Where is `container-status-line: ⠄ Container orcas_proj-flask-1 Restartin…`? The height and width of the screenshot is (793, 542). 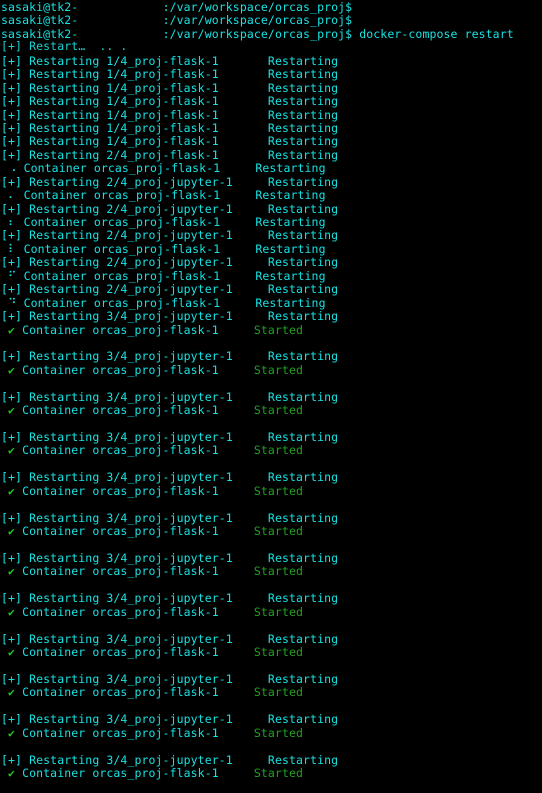 container-status-line: ⠄ Container orcas_proj-flask-1 Restartin… is located at coordinates (271, 195).